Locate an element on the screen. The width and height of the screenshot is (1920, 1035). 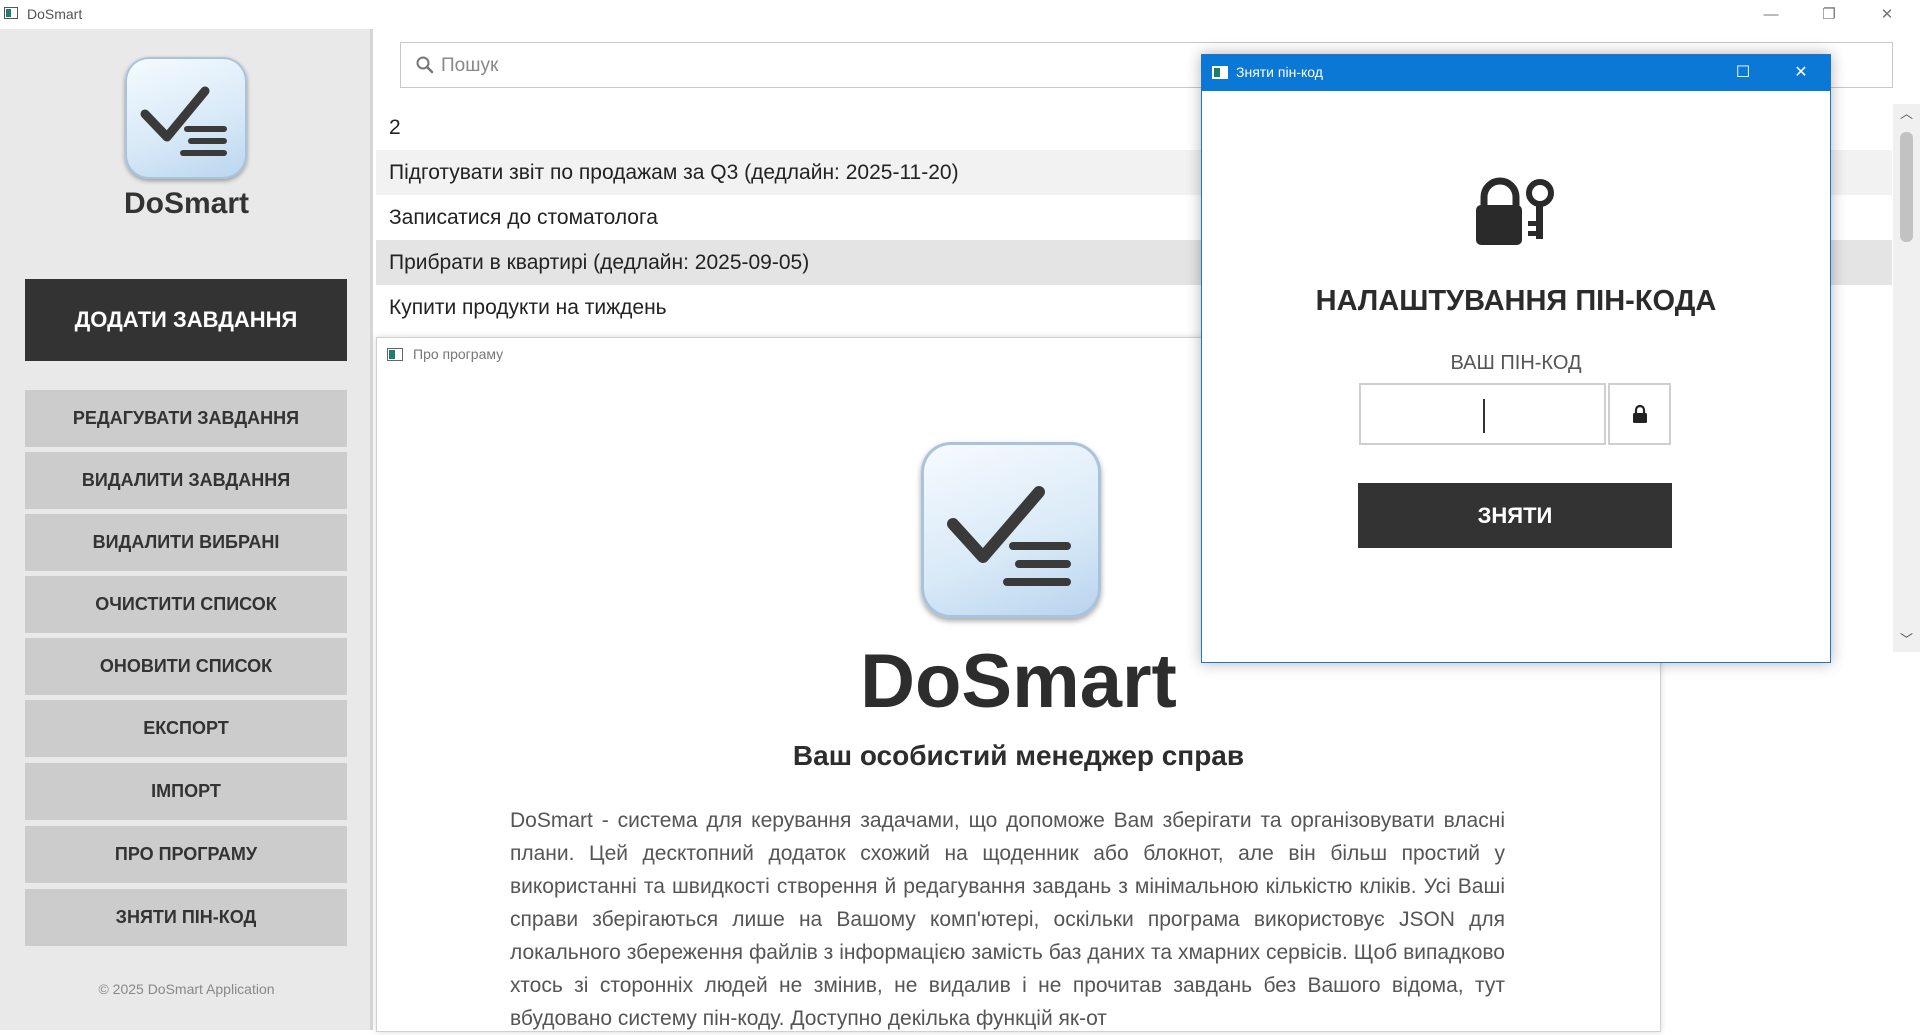
pin-dialog-titlebar: Зняти пін-код ☐ ✕ is located at coordinates (1516, 73).